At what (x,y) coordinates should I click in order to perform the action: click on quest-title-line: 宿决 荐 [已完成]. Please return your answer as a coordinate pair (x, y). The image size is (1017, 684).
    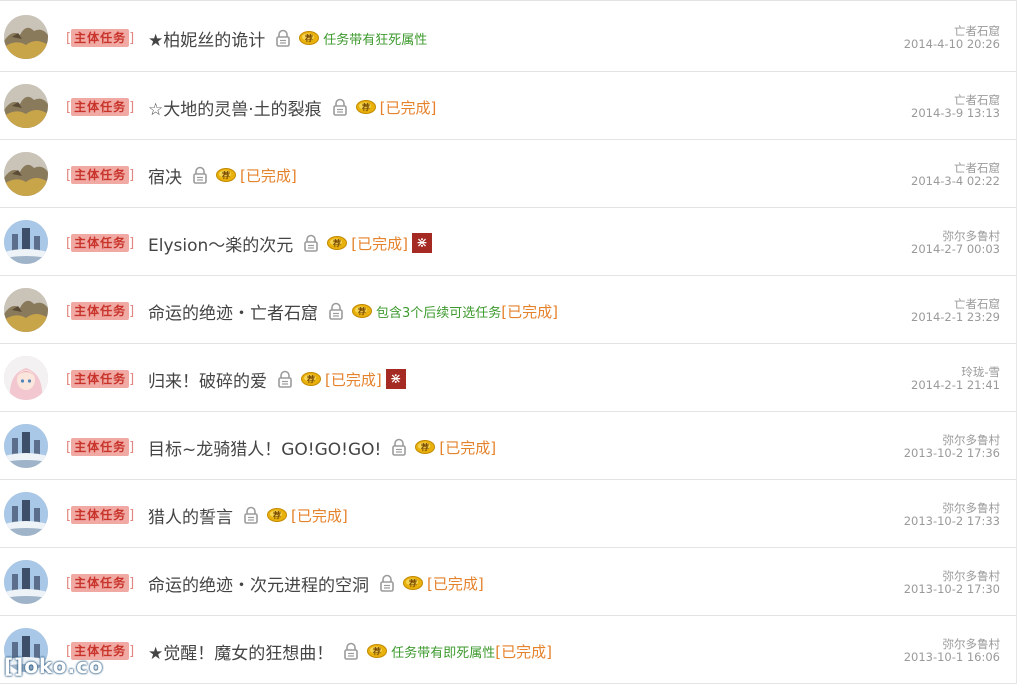
    Looking at the image, I should click on (222, 175).